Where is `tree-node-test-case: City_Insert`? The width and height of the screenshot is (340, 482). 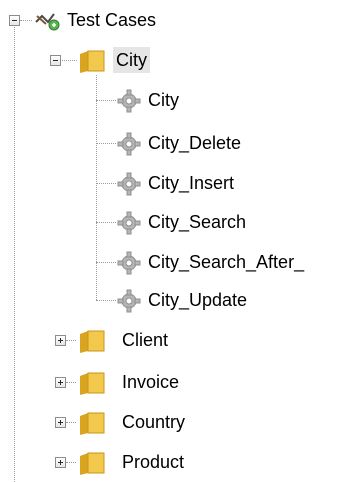
tree-node-test-case: City_Insert is located at coordinates (170, 183).